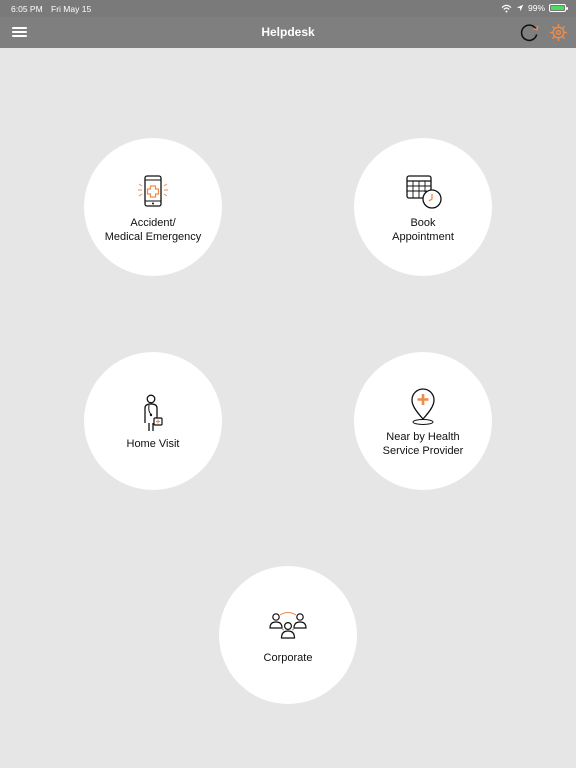 This screenshot has height=768, width=576. I want to click on page-title: Helpdesk, so click(288, 32).